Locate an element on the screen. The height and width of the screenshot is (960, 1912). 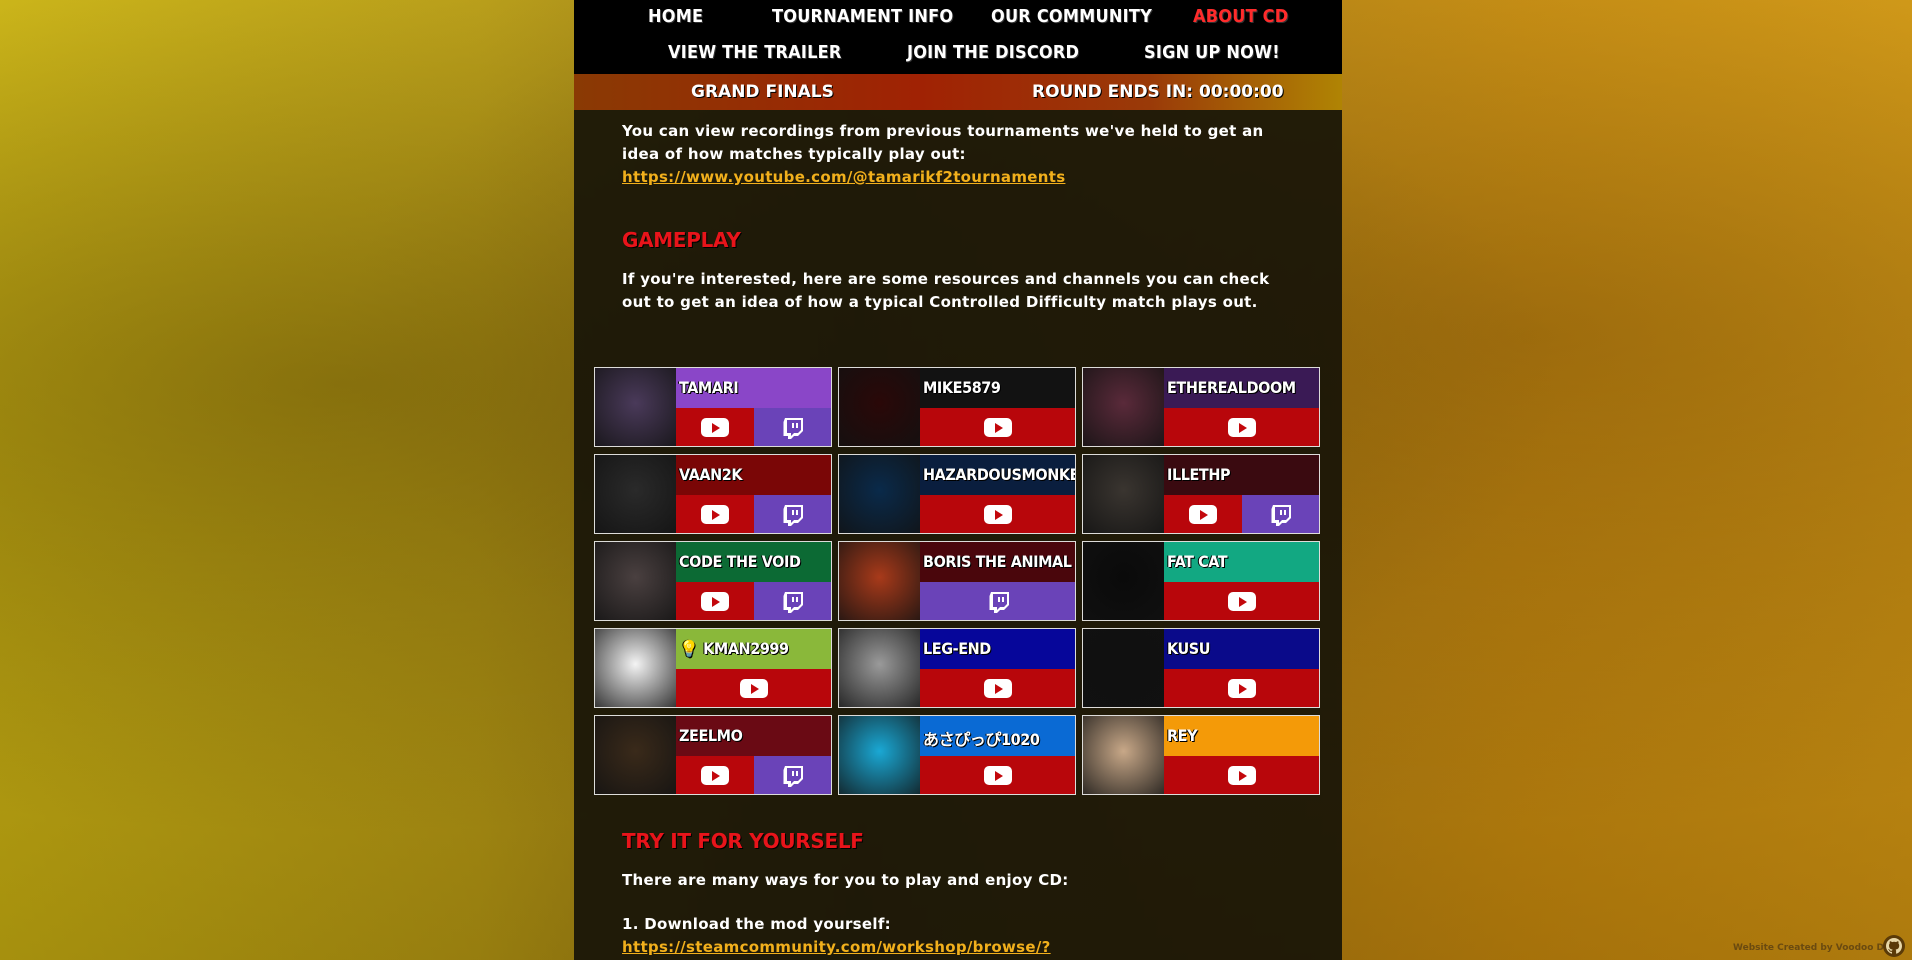
try-it-heading: TRY IT FOR YOURSELF is located at coordinates (743, 841).